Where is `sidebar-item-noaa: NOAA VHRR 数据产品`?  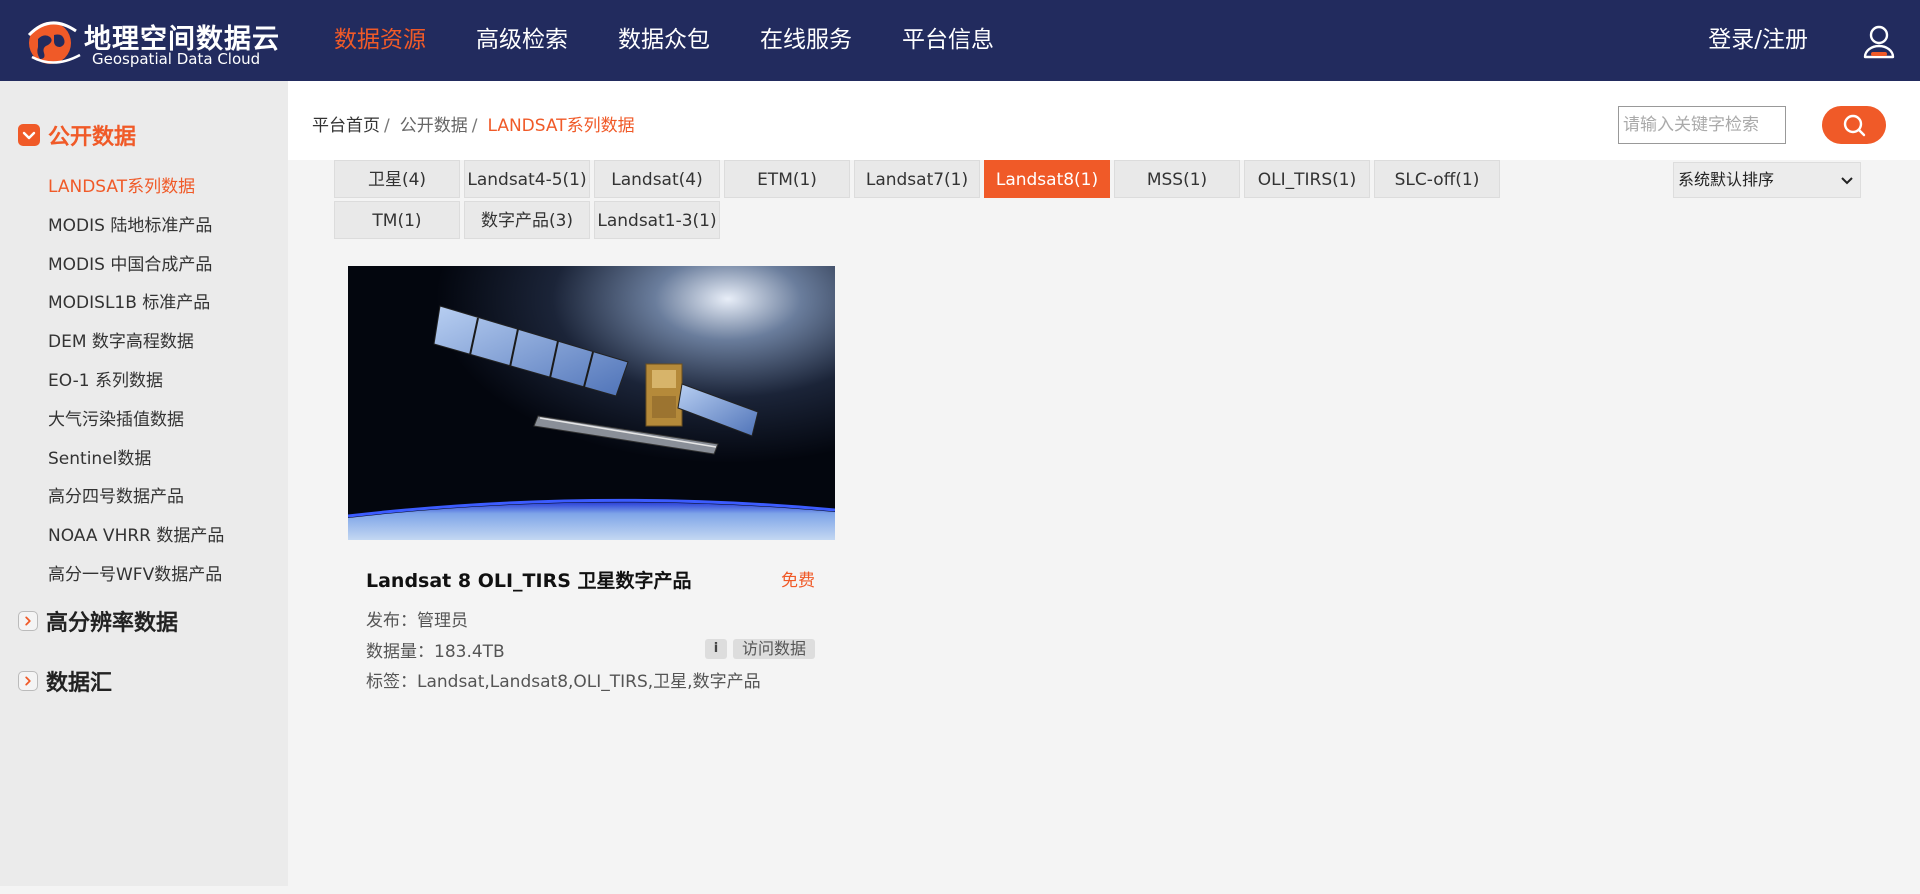 sidebar-item-noaa: NOAA VHRR 数据产品 is located at coordinates (136, 536).